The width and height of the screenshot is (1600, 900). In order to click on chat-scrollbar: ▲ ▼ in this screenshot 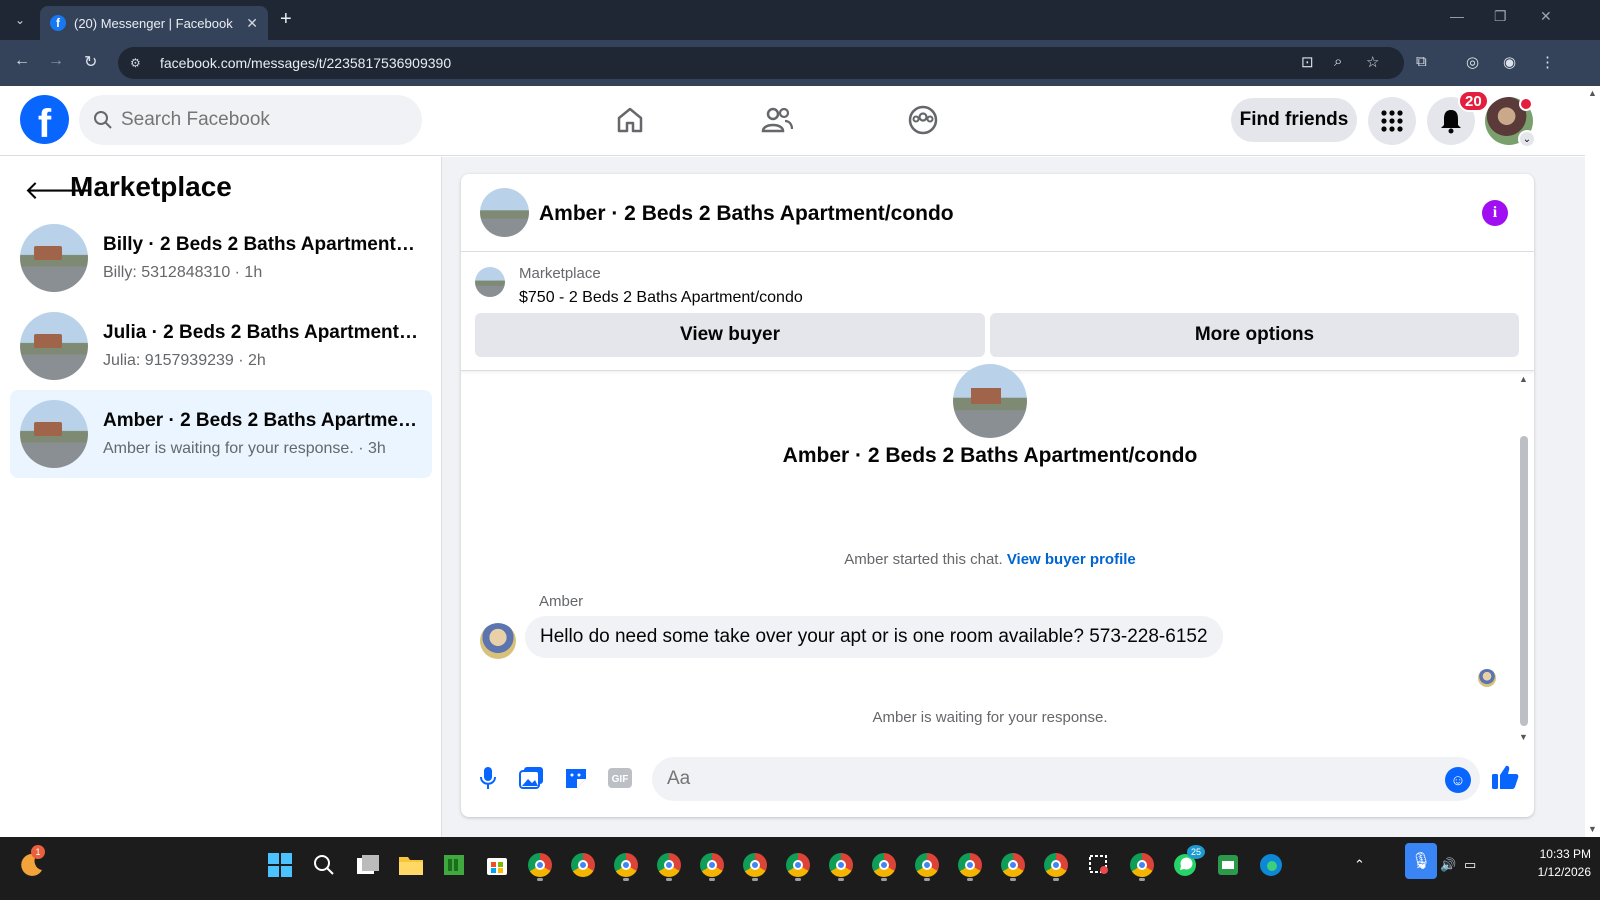, I will do `click(1524, 558)`.